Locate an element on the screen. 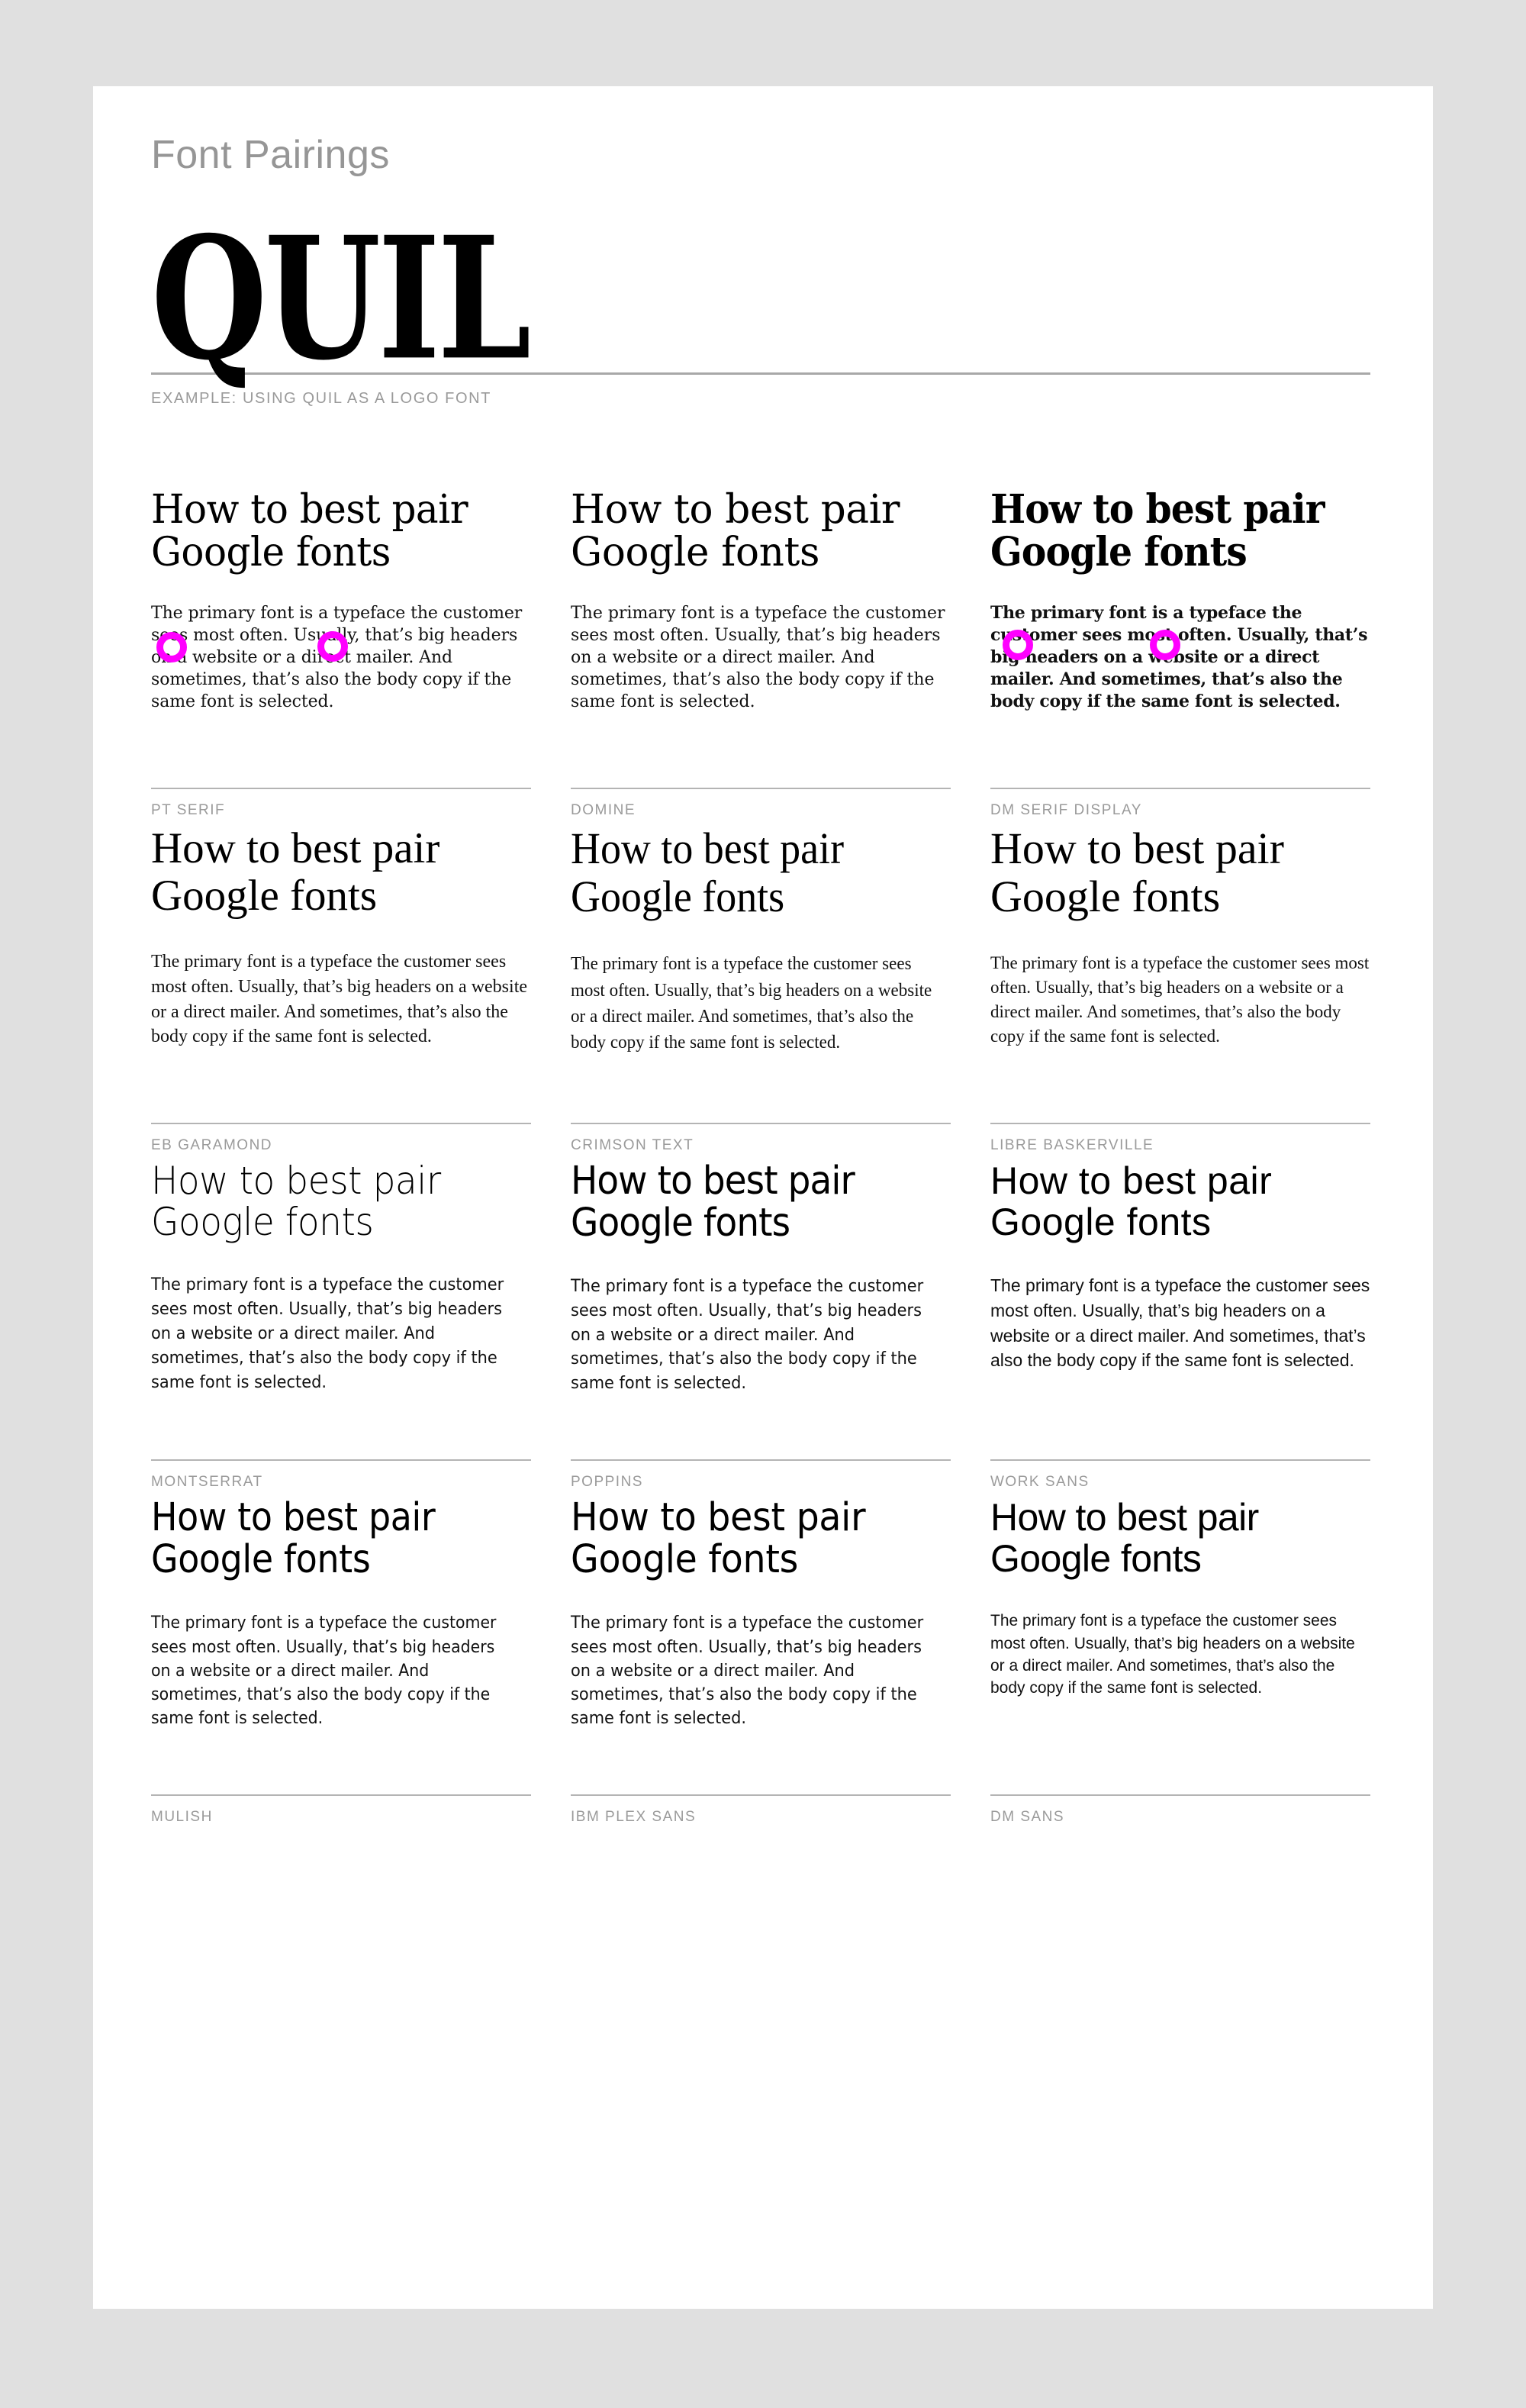 This screenshot has width=1526, height=2408. font-name-label: LIBRE BASKERVILLE is located at coordinates (1072, 1145).